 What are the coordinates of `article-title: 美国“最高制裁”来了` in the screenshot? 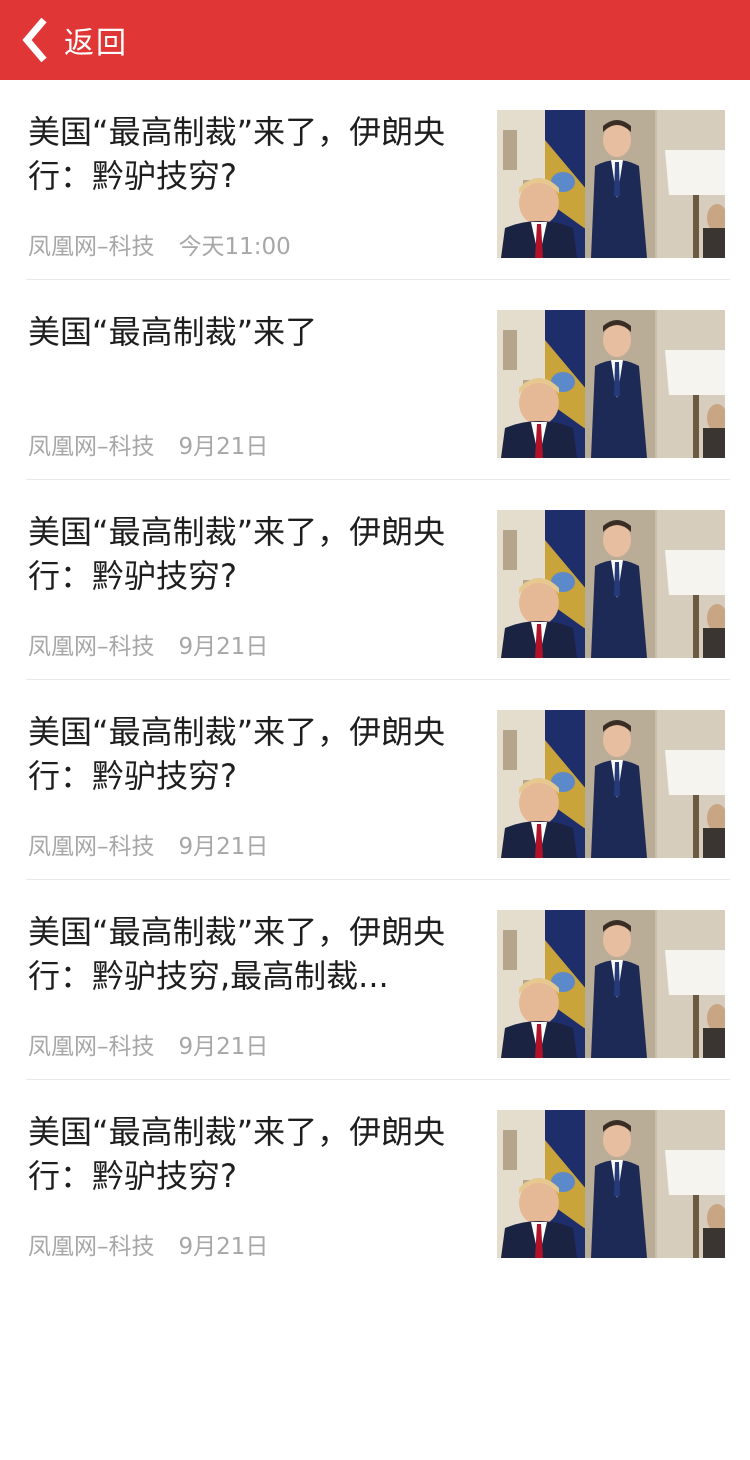 It's located at (173, 332).